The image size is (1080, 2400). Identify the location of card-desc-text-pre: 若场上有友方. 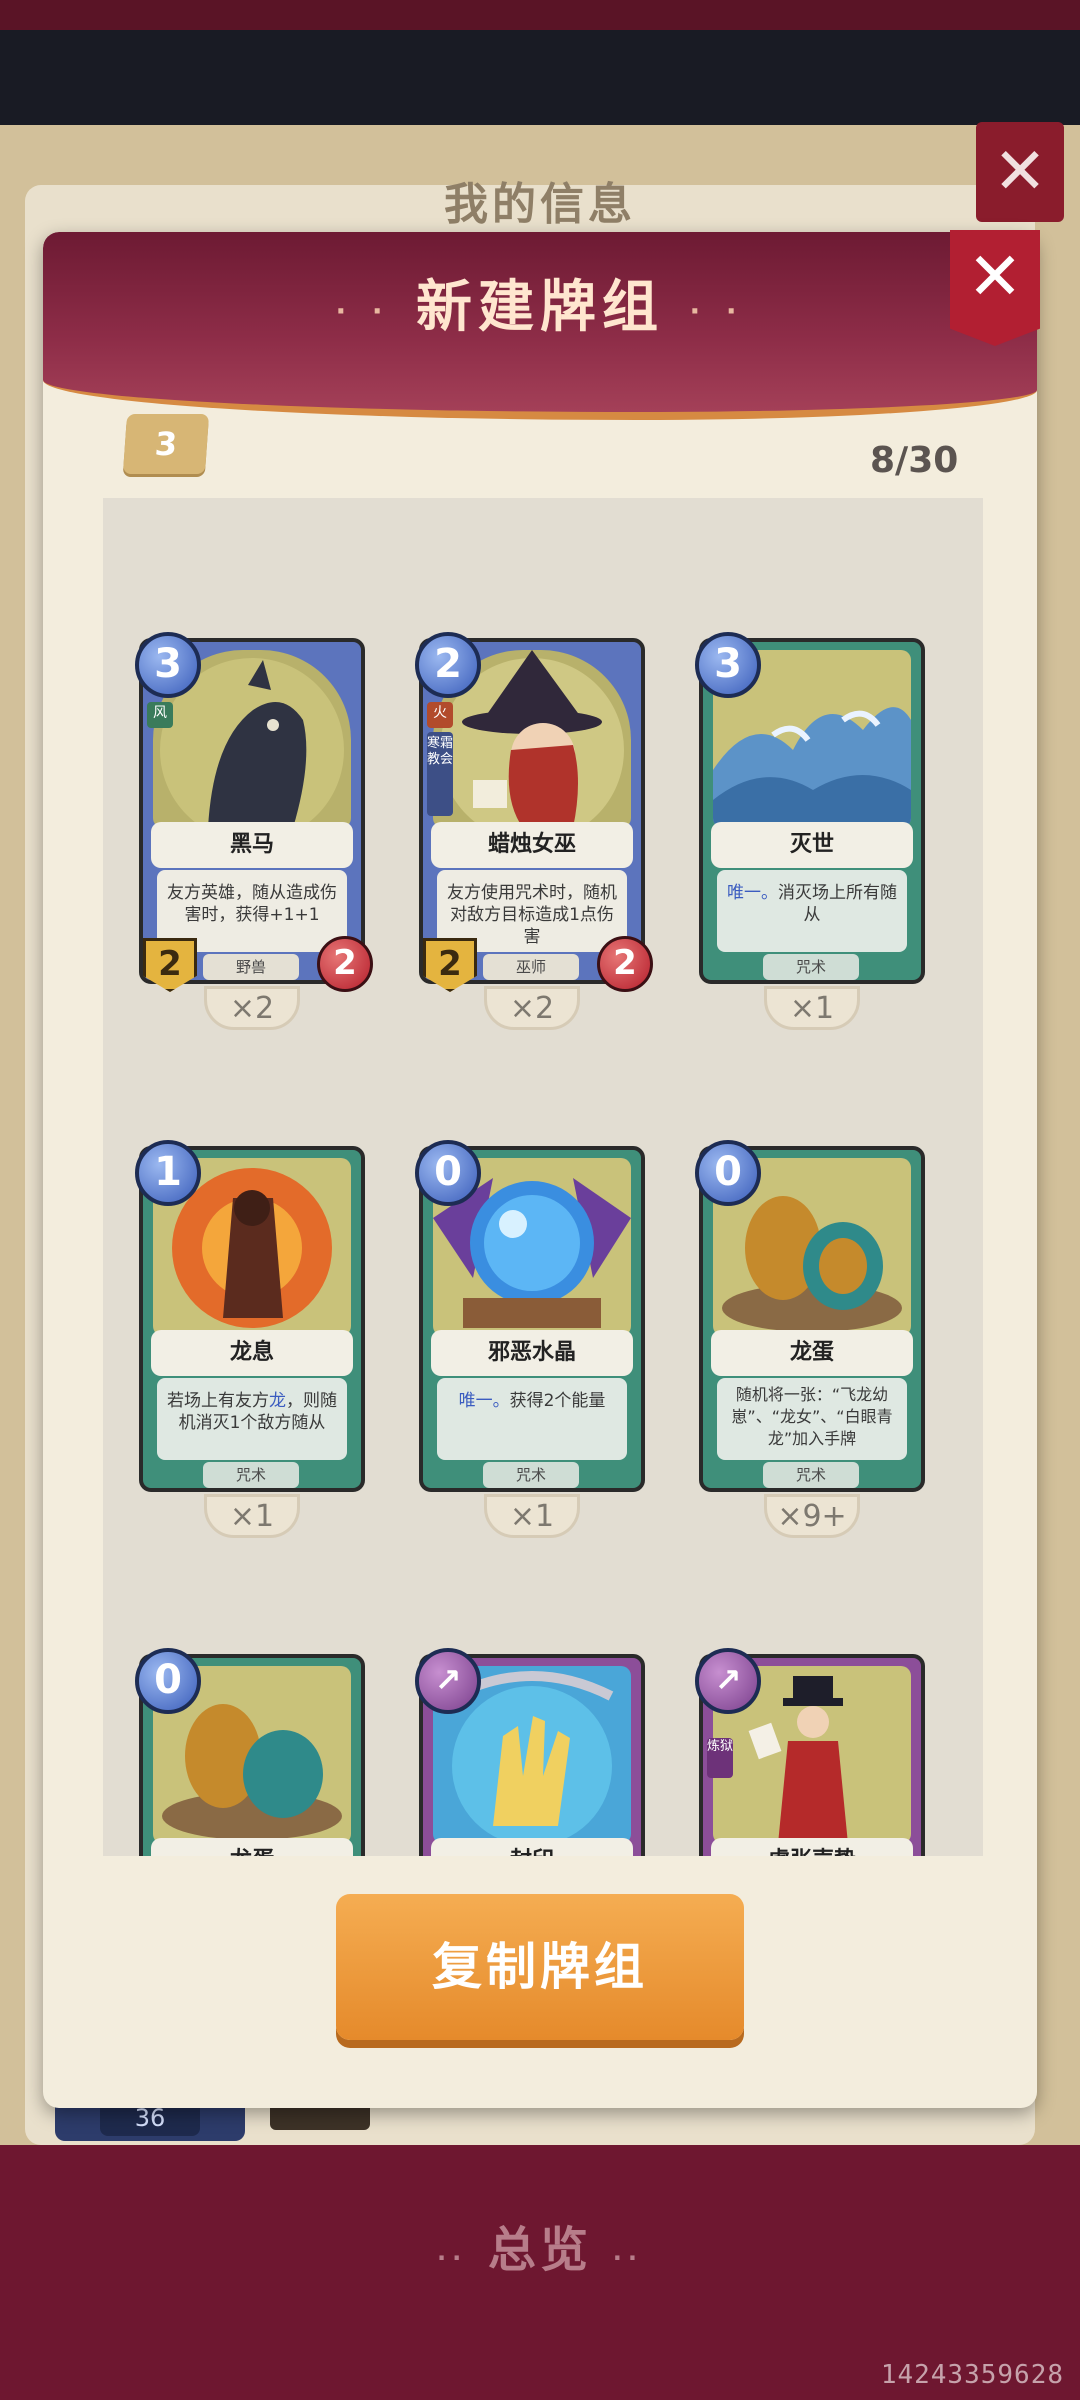
(218, 1401).